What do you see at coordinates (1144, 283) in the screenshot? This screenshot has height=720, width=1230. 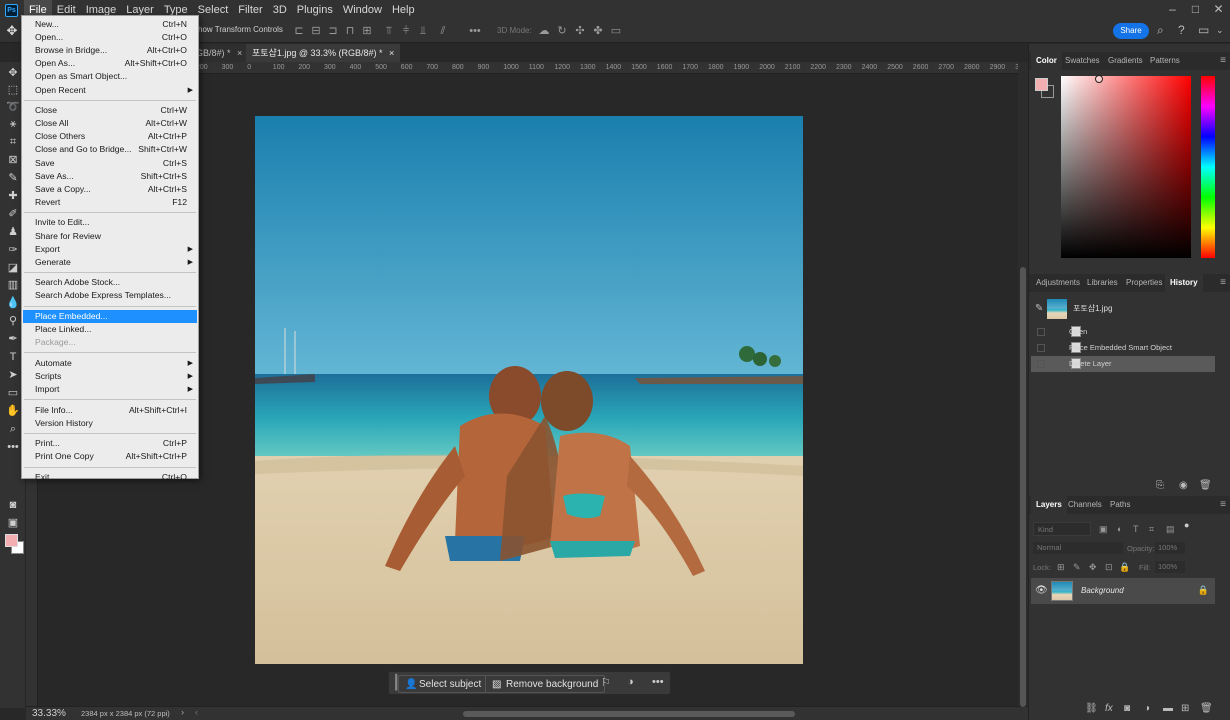 I see `tab-properties: Properties` at bounding box center [1144, 283].